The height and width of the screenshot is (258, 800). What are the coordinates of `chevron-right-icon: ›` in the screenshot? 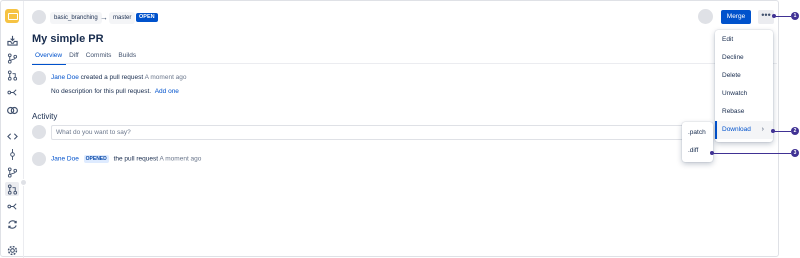 It's located at (762, 129).